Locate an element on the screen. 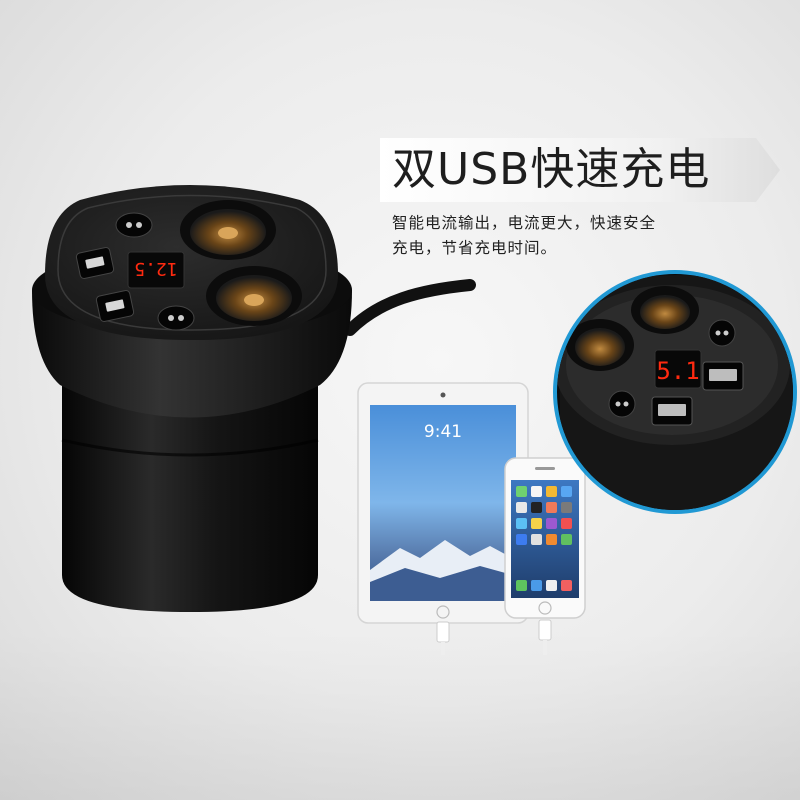 The height and width of the screenshot is (800, 800). power-cable is located at coordinates (410, 307).